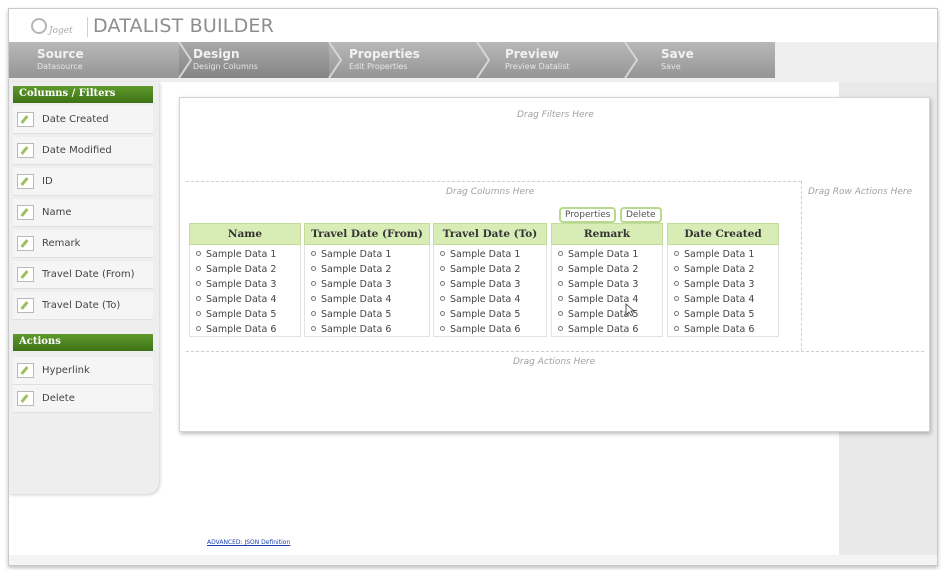  What do you see at coordinates (87, 27) in the screenshot?
I see `header-divider` at bounding box center [87, 27].